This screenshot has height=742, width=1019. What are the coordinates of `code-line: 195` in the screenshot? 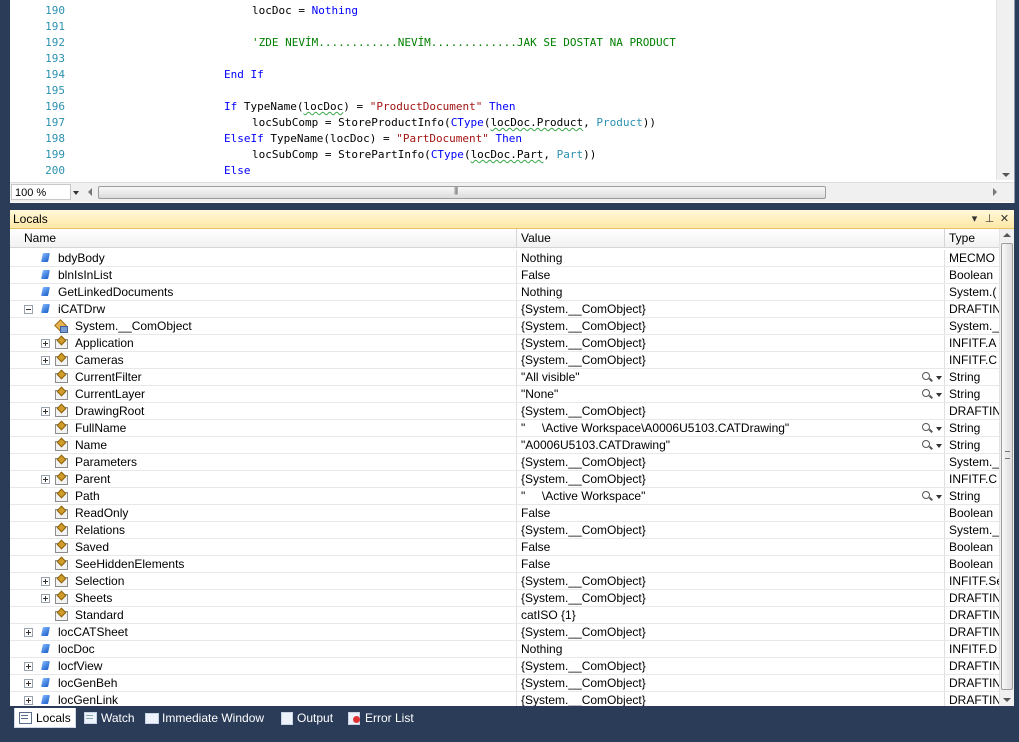 It's located at (505, 91).